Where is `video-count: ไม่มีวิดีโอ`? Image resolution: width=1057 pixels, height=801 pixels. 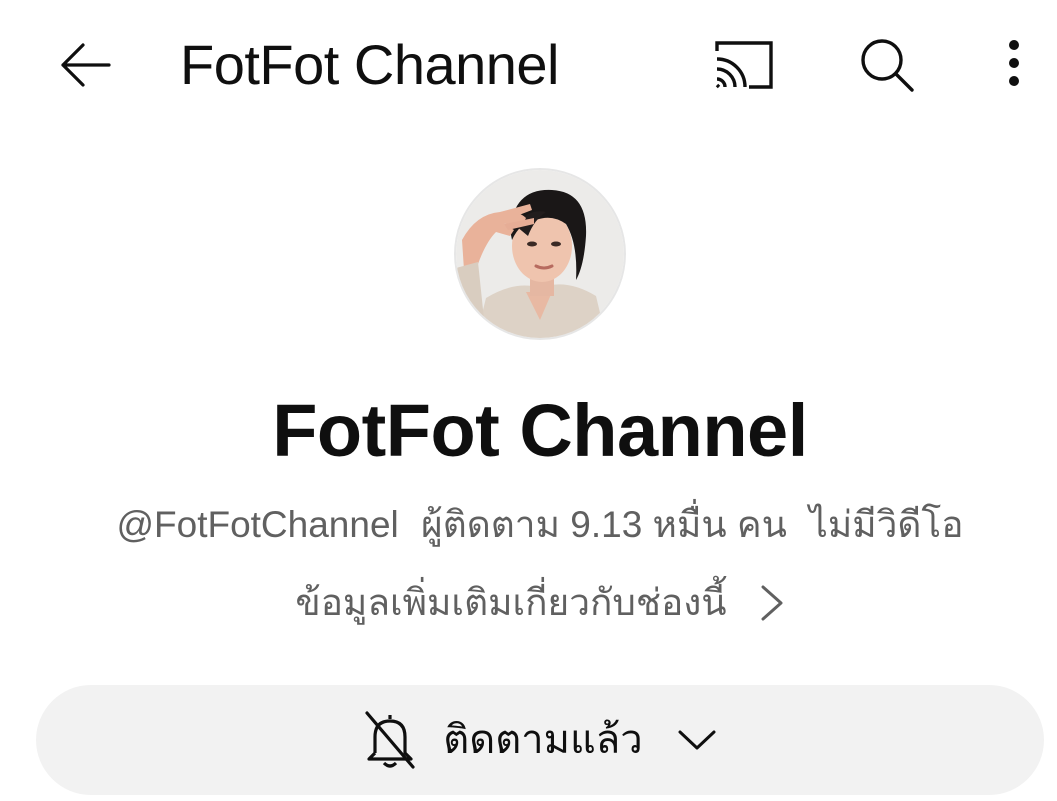 video-count: ไม่มีวิดีโอ is located at coordinates (886, 524).